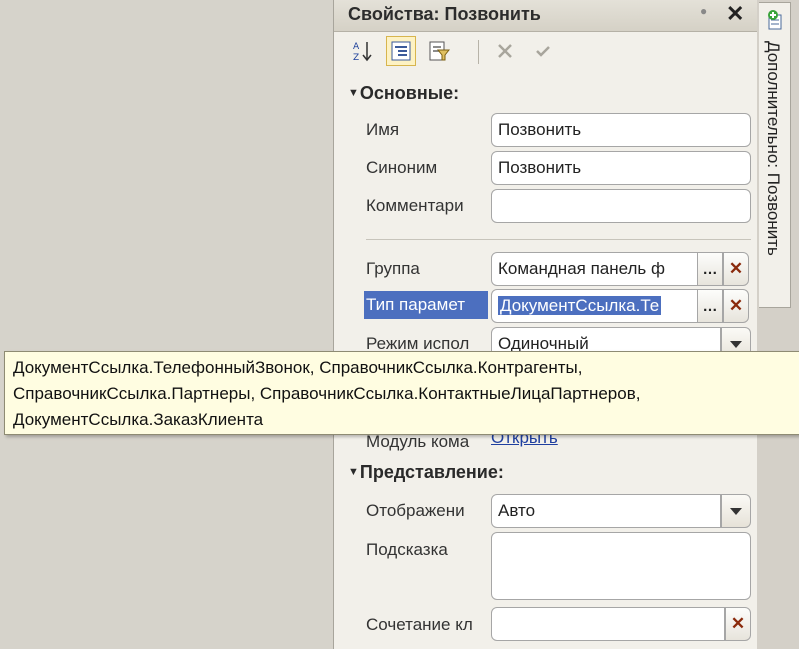 The image size is (799, 649). What do you see at coordinates (478, 52) in the screenshot?
I see `toolbar-separator` at bounding box center [478, 52].